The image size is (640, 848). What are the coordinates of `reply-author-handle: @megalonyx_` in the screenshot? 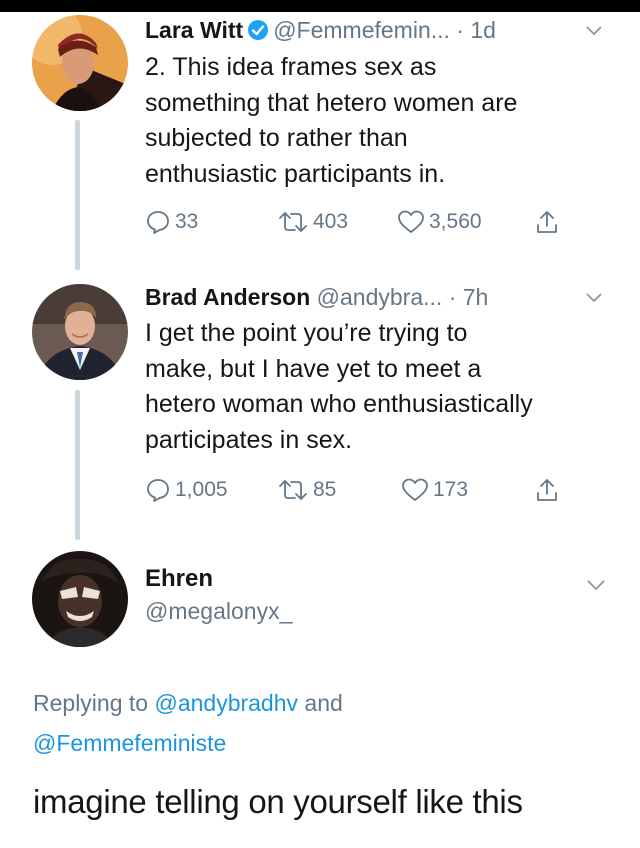 It's located at (218, 611).